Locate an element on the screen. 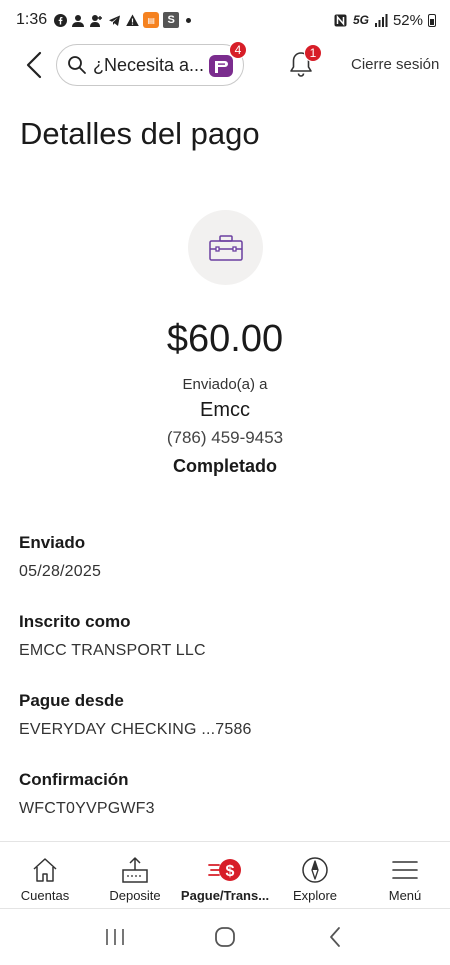  top-header: ¿Necesita a... 4 1 Cierre sesión is located at coordinates (225, 64).